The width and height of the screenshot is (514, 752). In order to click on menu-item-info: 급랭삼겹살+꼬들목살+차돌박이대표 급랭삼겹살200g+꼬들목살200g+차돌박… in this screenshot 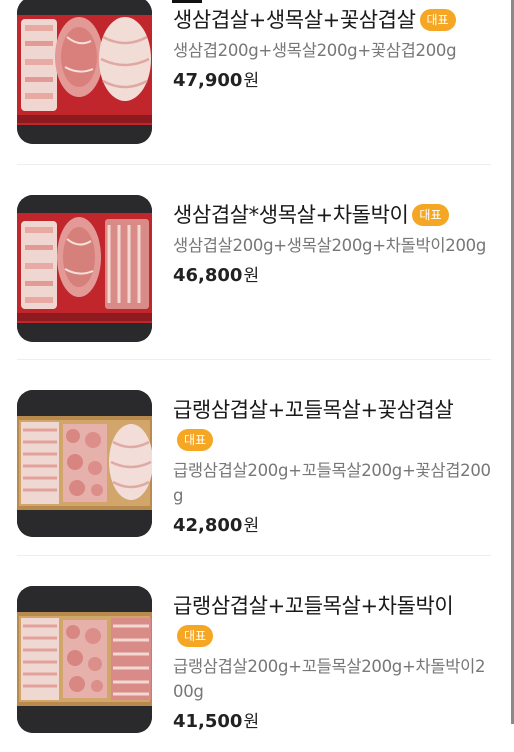, I will do `click(332, 663)`.